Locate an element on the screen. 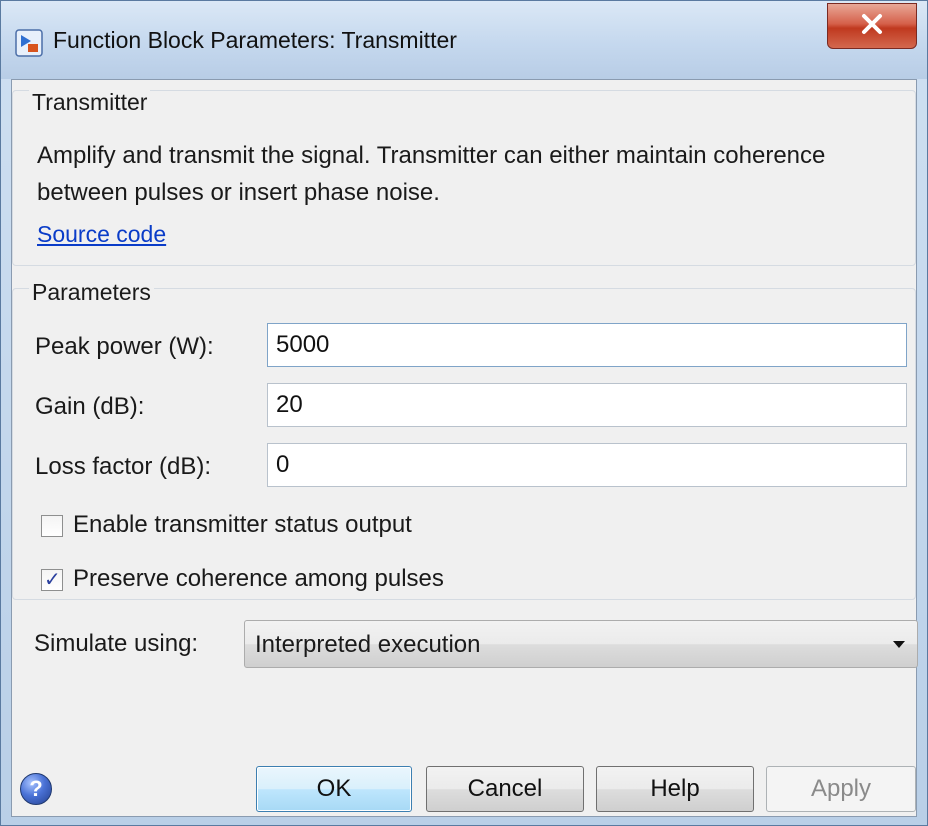  source-code-link: Source code is located at coordinates (101, 234).